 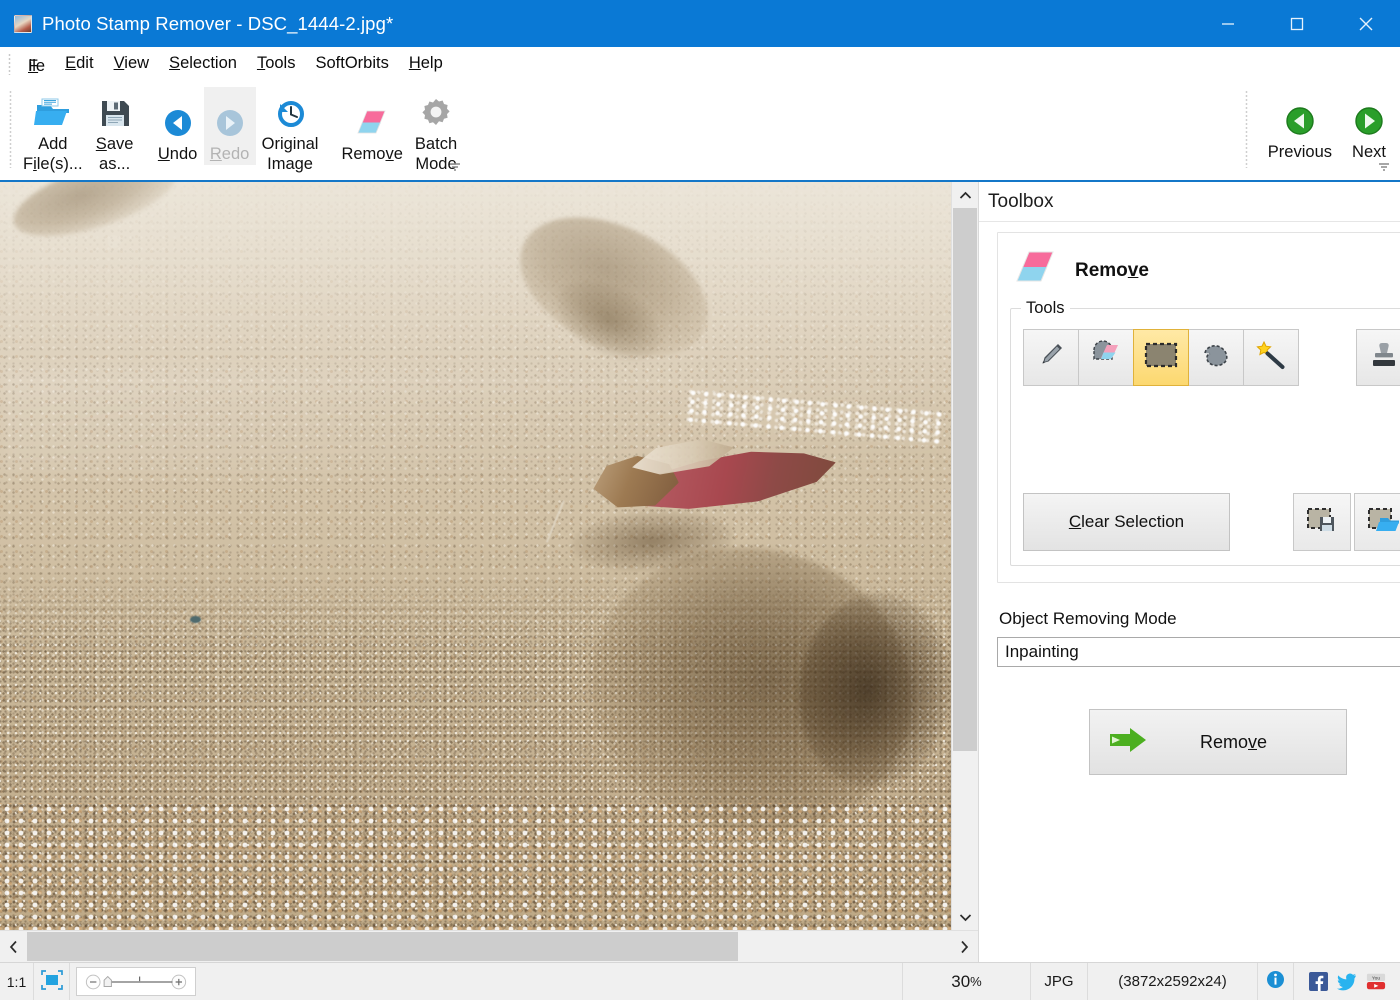 What do you see at coordinates (455, 168) in the screenshot?
I see `toolbar-overflow-chevron-icon` at bounding box center [455, 168].